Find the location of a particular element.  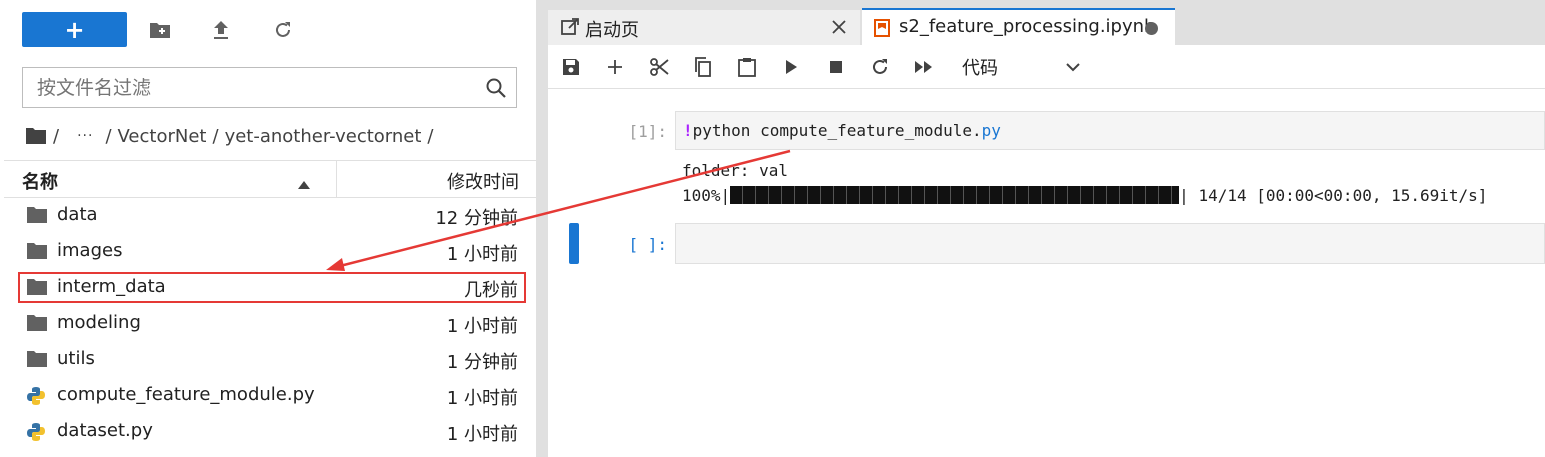

refresh-icon is located at coordinates (283, 30).